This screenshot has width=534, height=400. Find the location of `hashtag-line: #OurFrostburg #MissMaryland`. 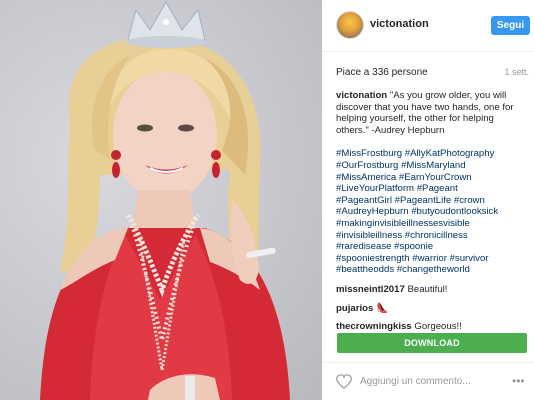

hashtag-line: #OurFrostburg #MissMaryland is located at coordinates (431, 166).